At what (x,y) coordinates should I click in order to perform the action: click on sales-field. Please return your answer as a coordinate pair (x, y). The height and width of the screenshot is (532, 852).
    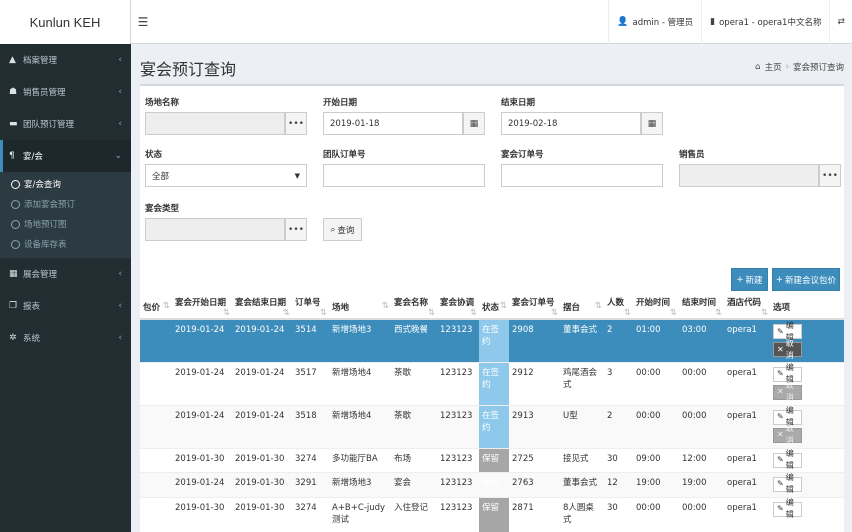
    Looking at the image, I should click on (749, 175).